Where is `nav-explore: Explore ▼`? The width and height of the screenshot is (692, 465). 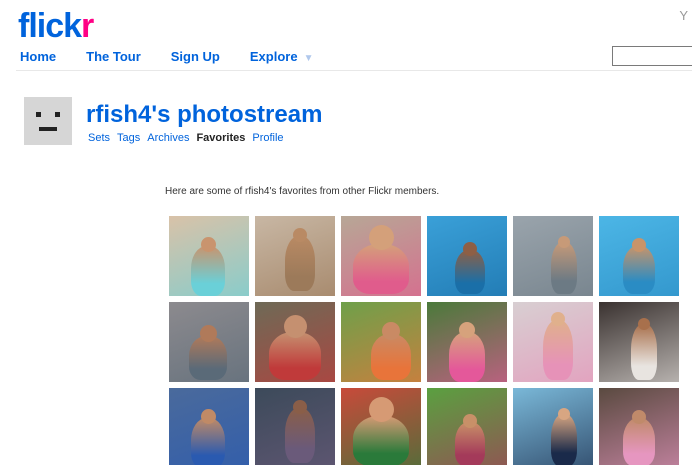 nav-explore: Explore ▼ is located at coordinates (282, 56).